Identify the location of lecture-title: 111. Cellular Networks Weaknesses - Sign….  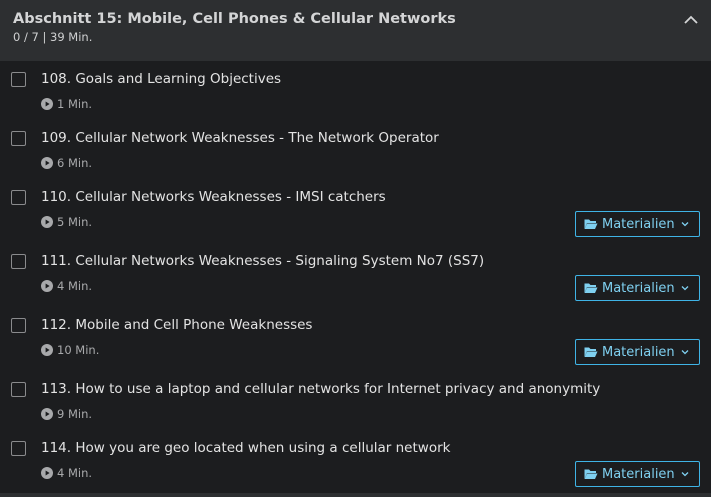
(262, 261).